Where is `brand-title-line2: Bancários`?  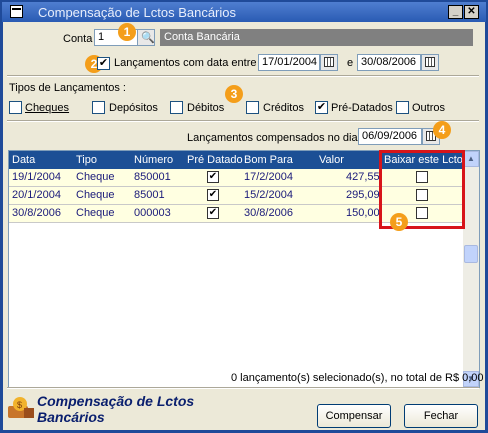
brand-title-line2: Bancários is located at coordinates (71, 417).